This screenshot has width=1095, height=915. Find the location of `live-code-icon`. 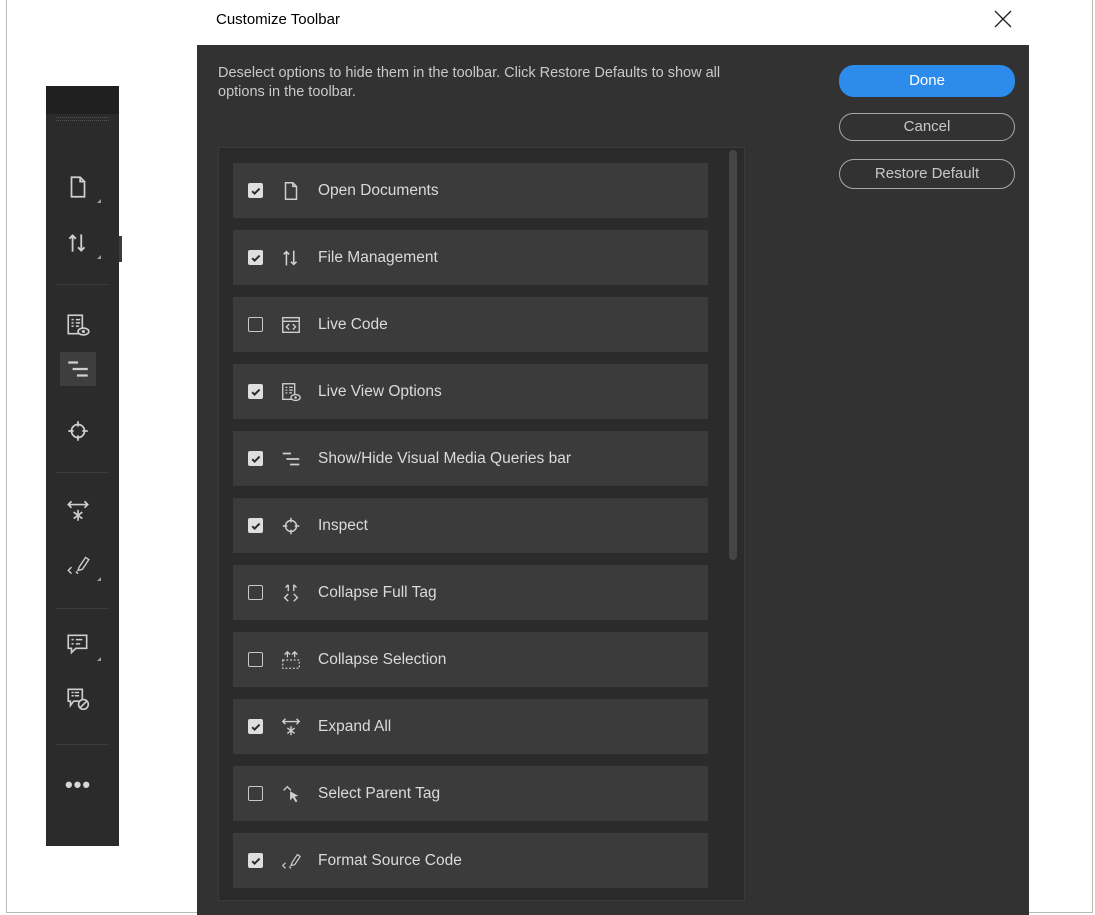

live-code-icon is located at coordinates (291, 325).